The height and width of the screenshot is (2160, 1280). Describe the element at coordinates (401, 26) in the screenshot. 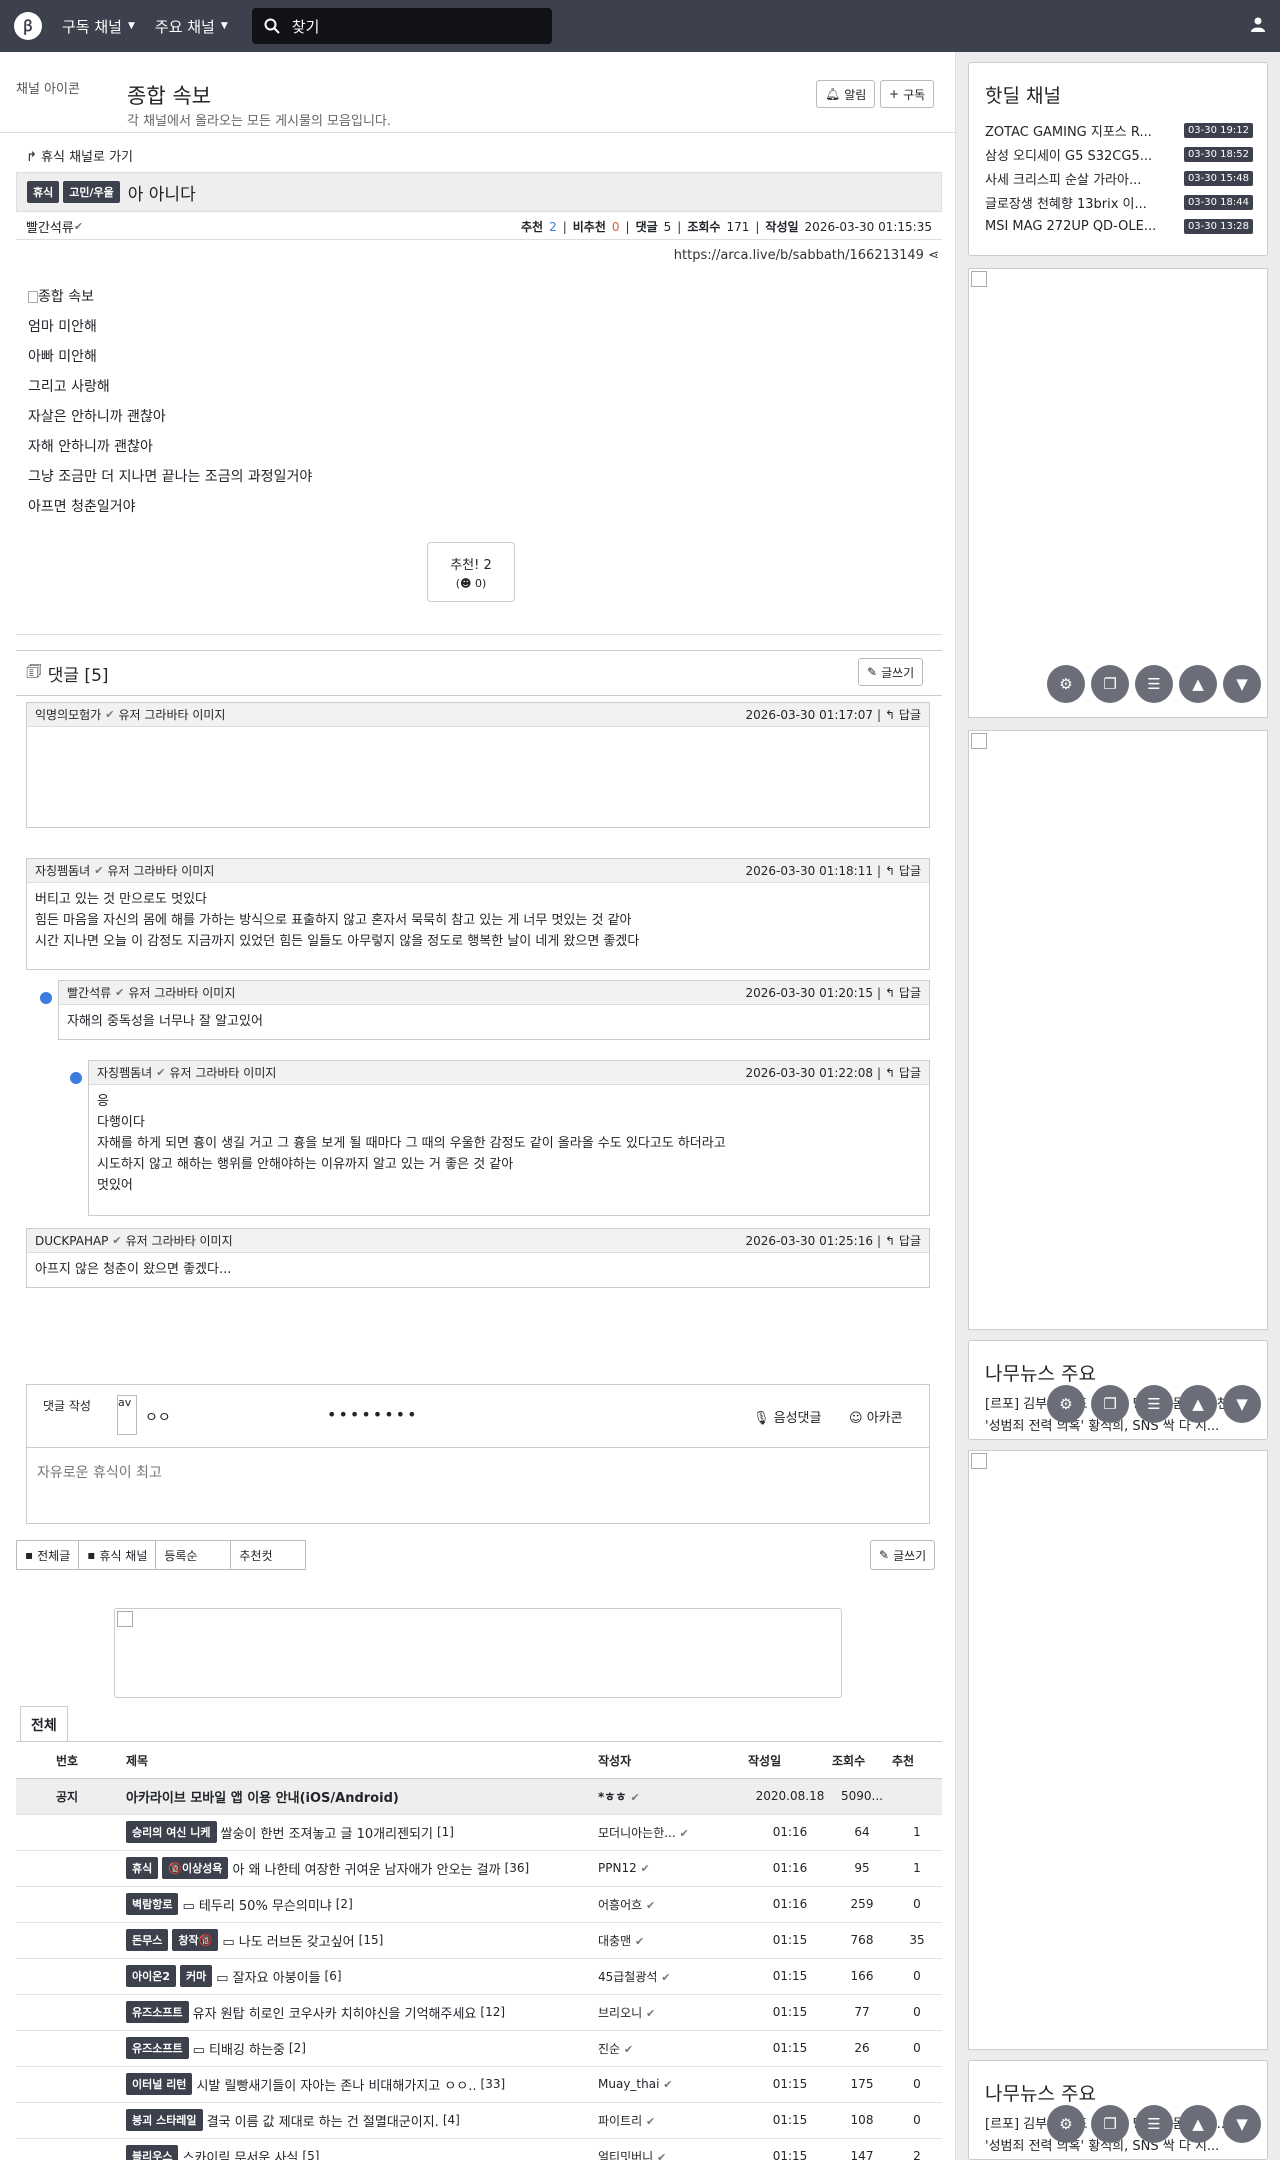

I see `search-input: 찾기` at that location.